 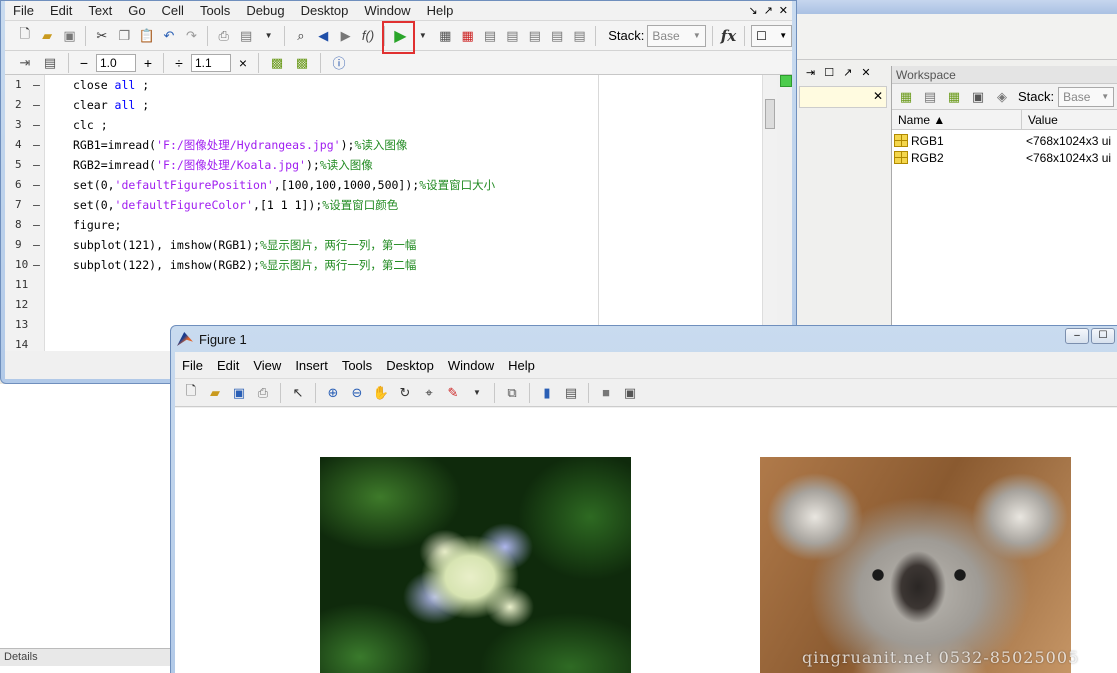 What do you see at coordinates (245, 36) in the screenshot?
I see `publish-icon: ▤` at bounding box center [245, 36].